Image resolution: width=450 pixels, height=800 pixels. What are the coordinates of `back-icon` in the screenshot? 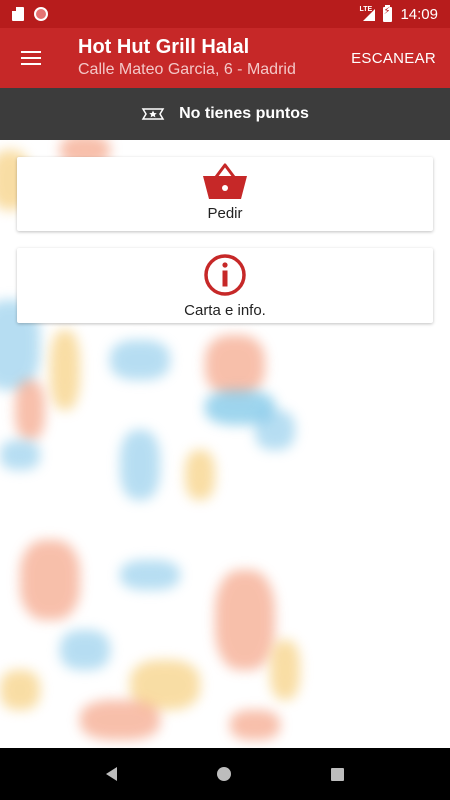 It's located at (111, 774).